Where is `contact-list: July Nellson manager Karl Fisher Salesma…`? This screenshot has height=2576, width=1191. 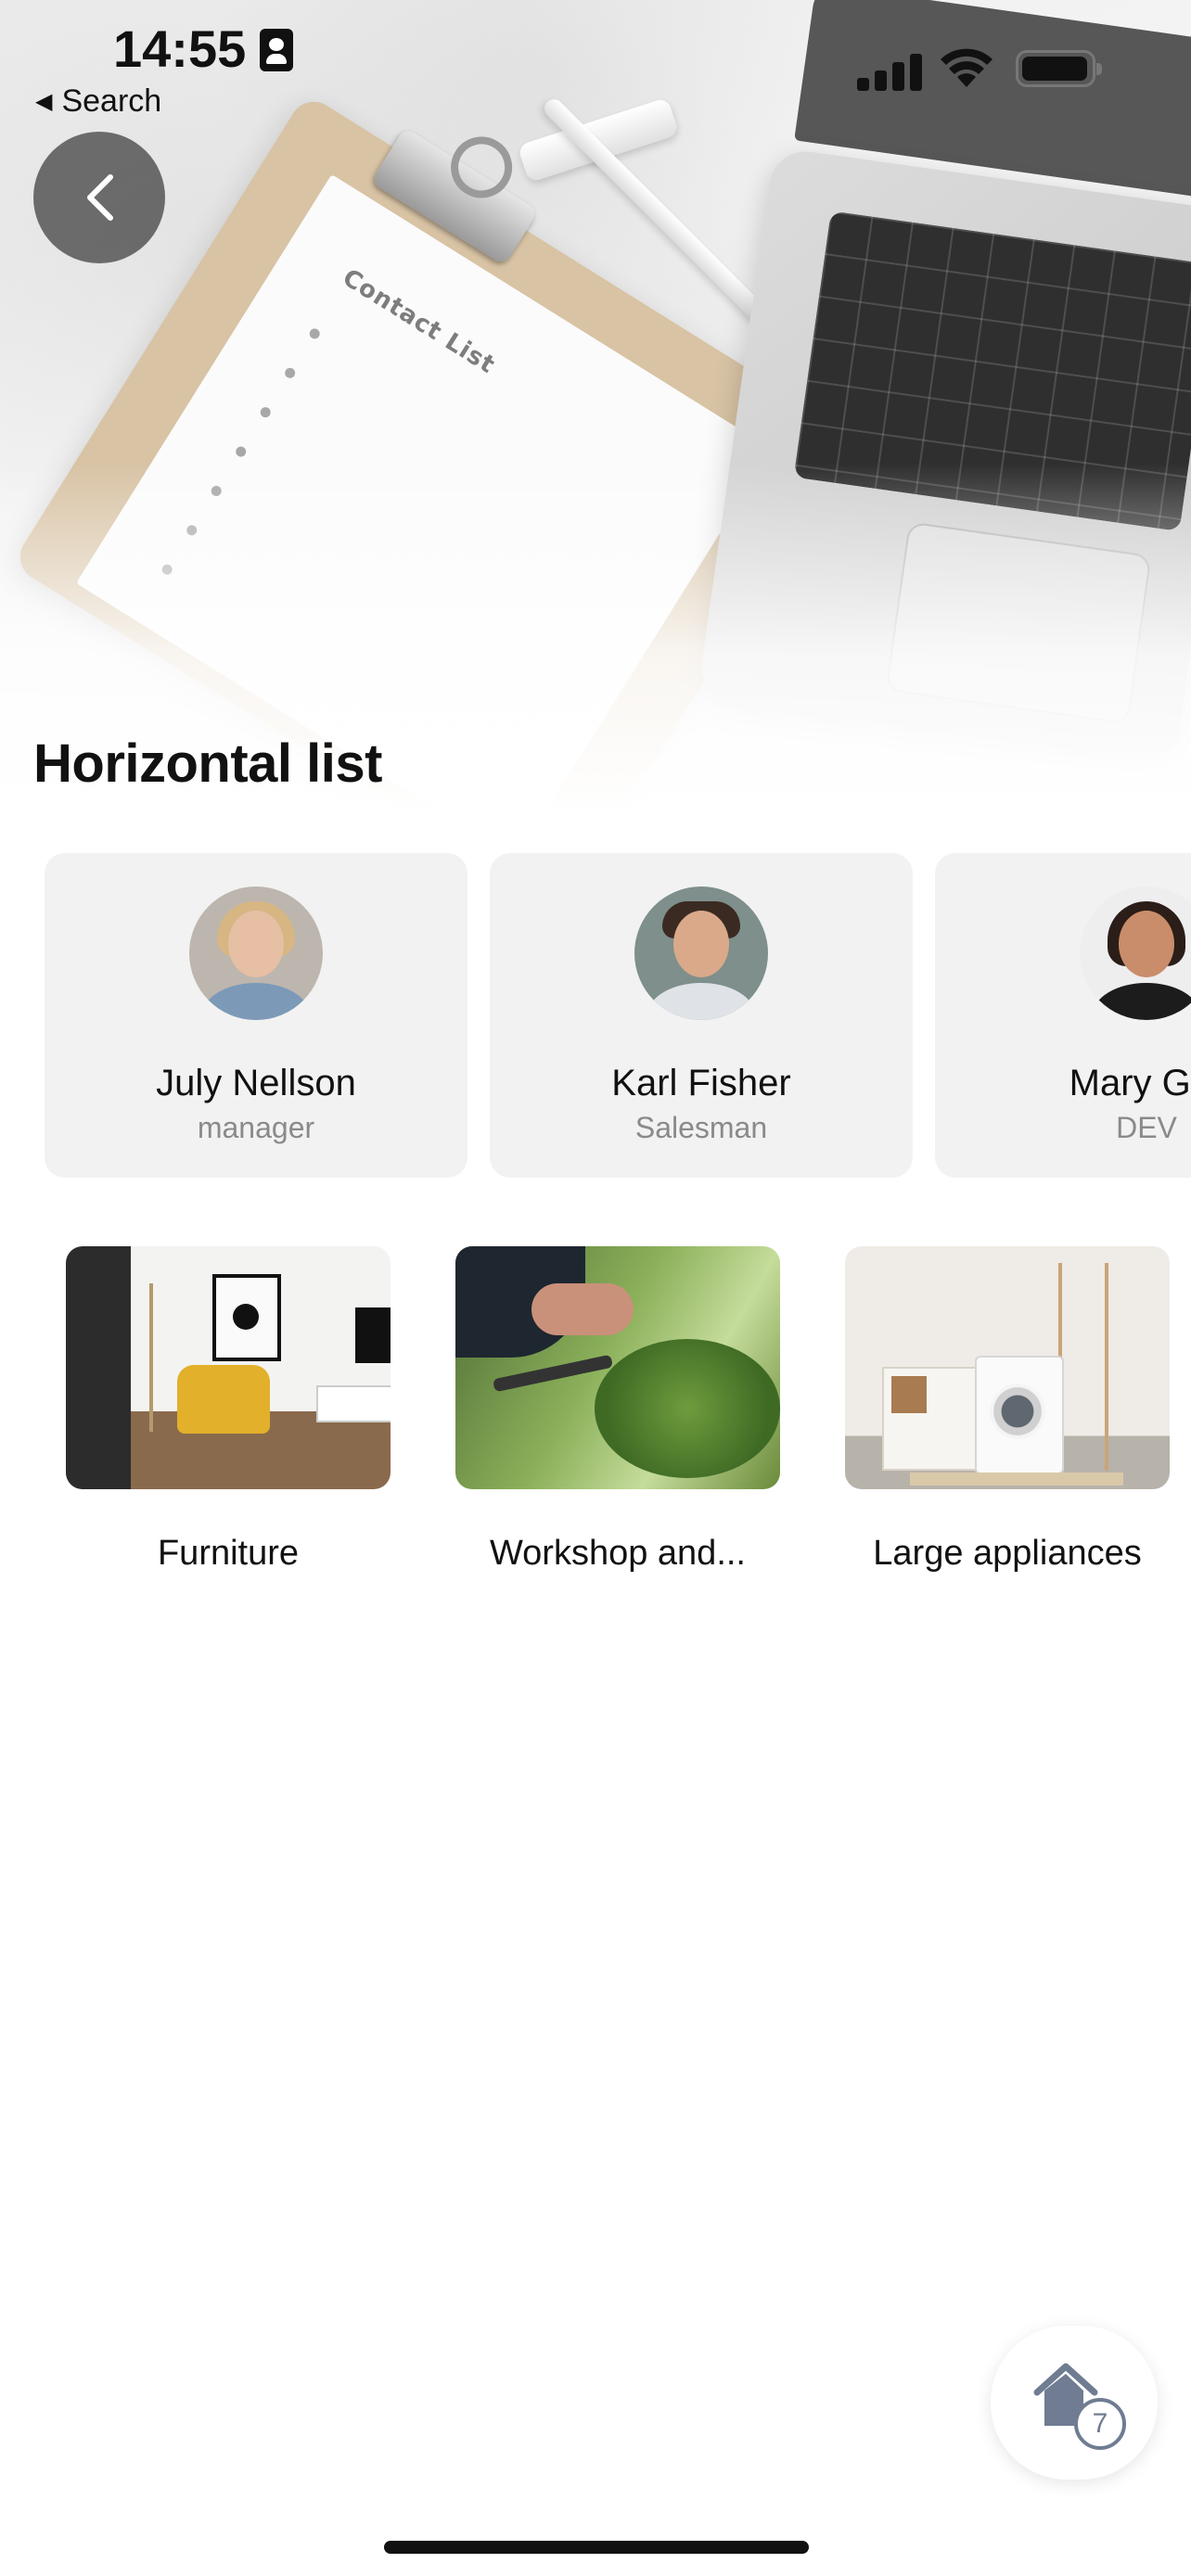
contact-list: July Nellson manager Karl Fisher Salesma… is located at coordinates (595, 1016).